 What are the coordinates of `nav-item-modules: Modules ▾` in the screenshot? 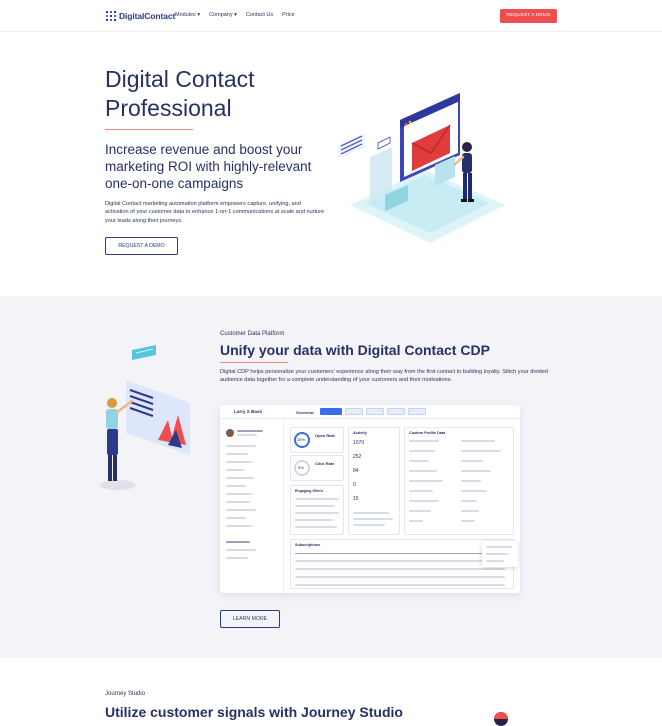 It's located at (187, 15).